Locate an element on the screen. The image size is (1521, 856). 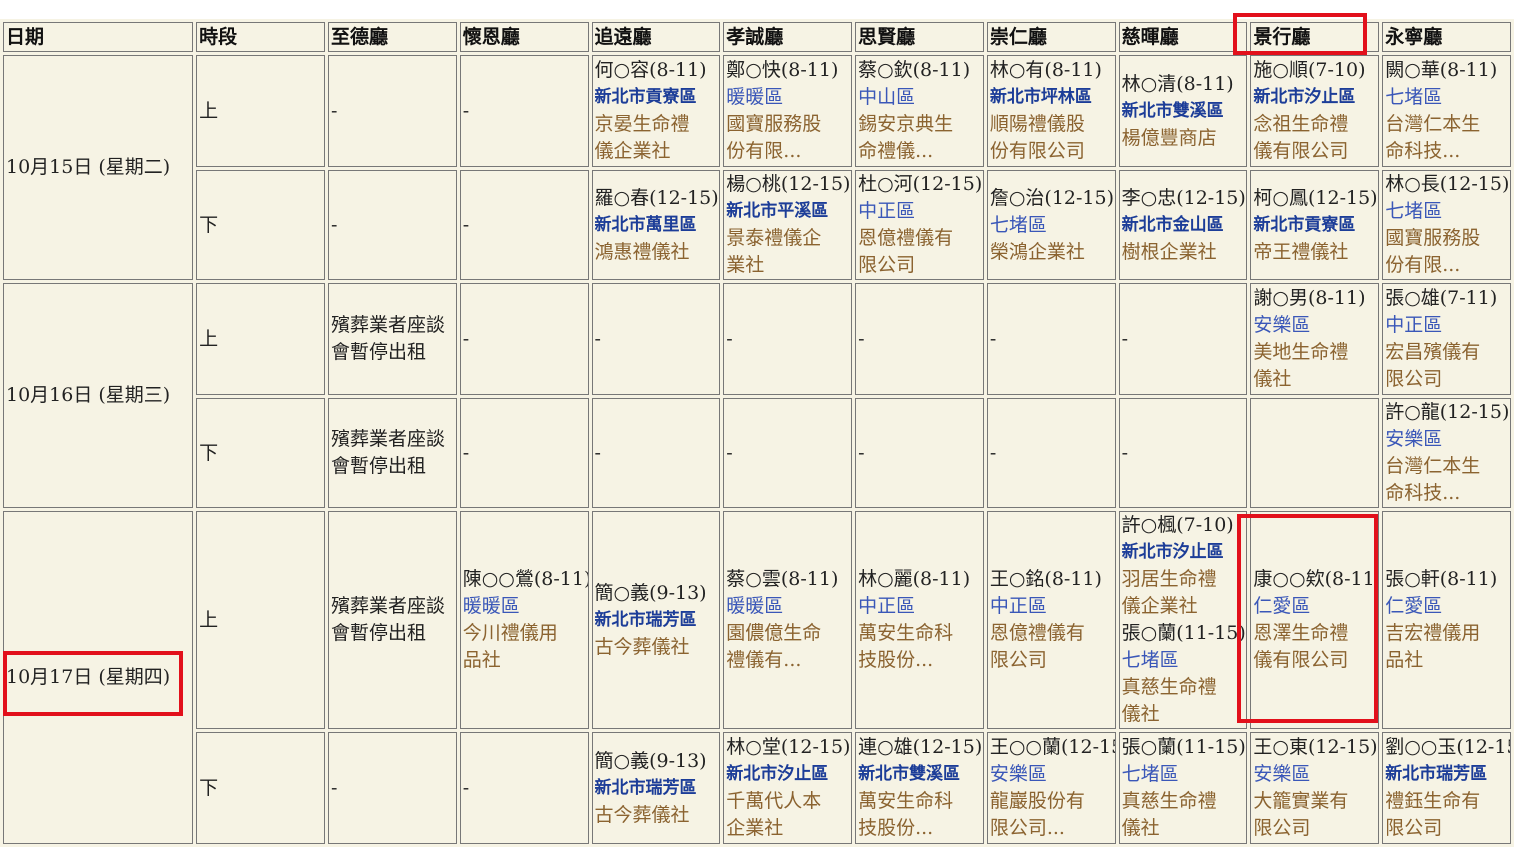
booking-name: 李○忠(12-15) is located at coordinates (1183, 197).